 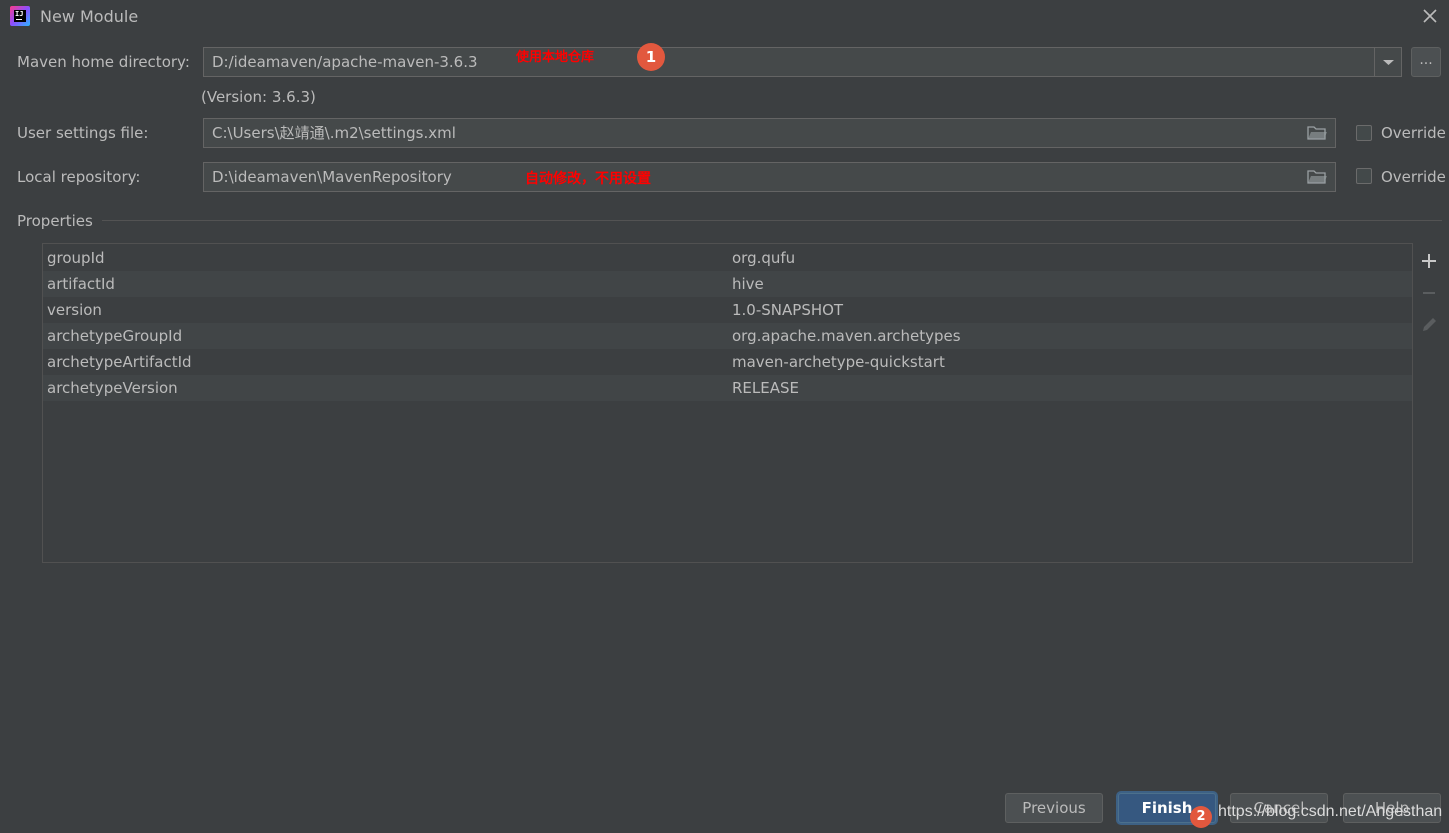 I want to click on step-badge-2: 2, so click(x=1201, y=817).